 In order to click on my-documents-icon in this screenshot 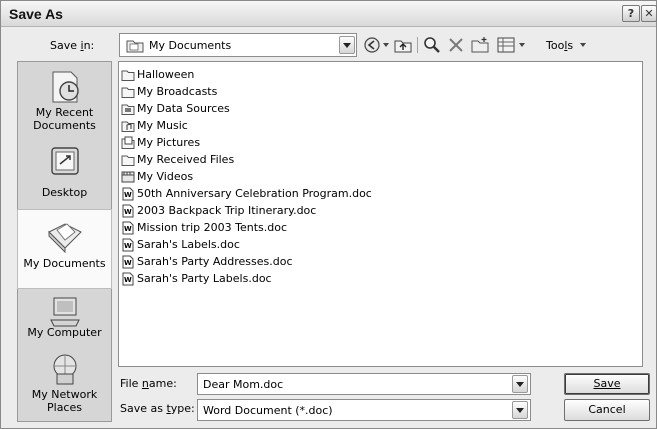, I will do `click(65, 238)`.